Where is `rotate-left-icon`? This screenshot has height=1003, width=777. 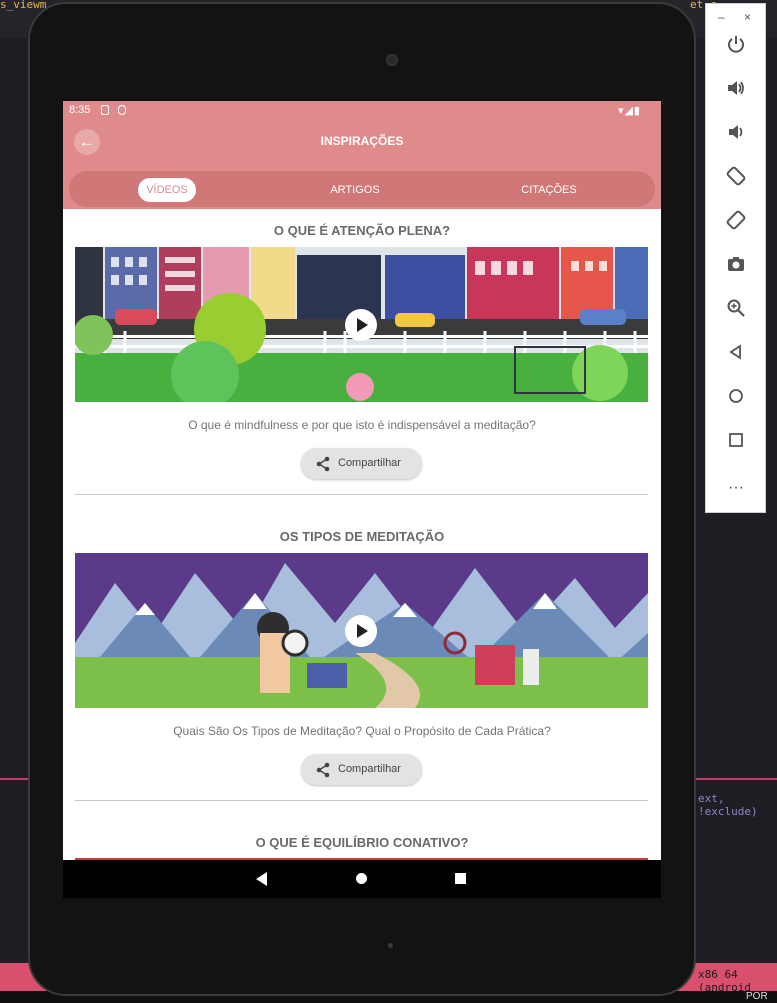
rotate-left-icon is located at coordinates (736, 176).